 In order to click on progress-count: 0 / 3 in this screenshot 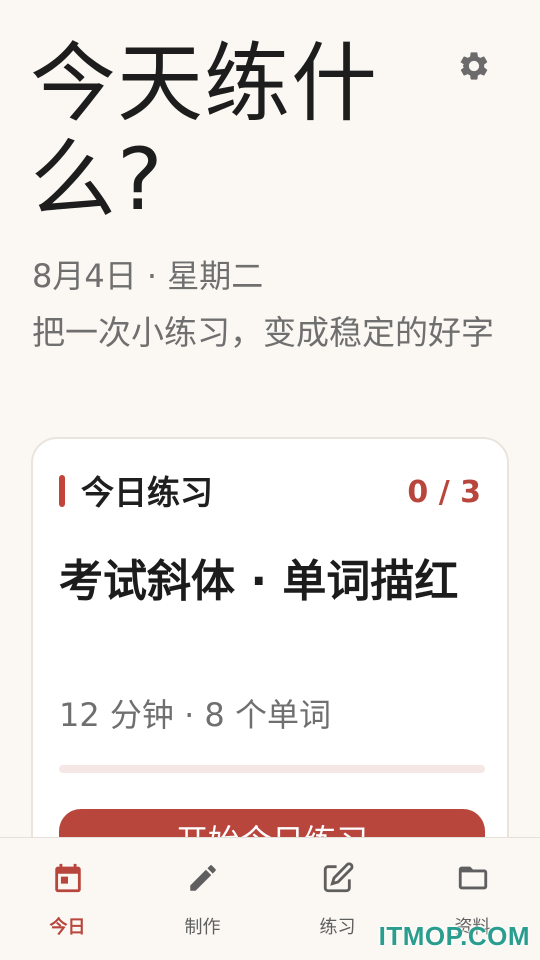, I will do `click(444, 492)`.